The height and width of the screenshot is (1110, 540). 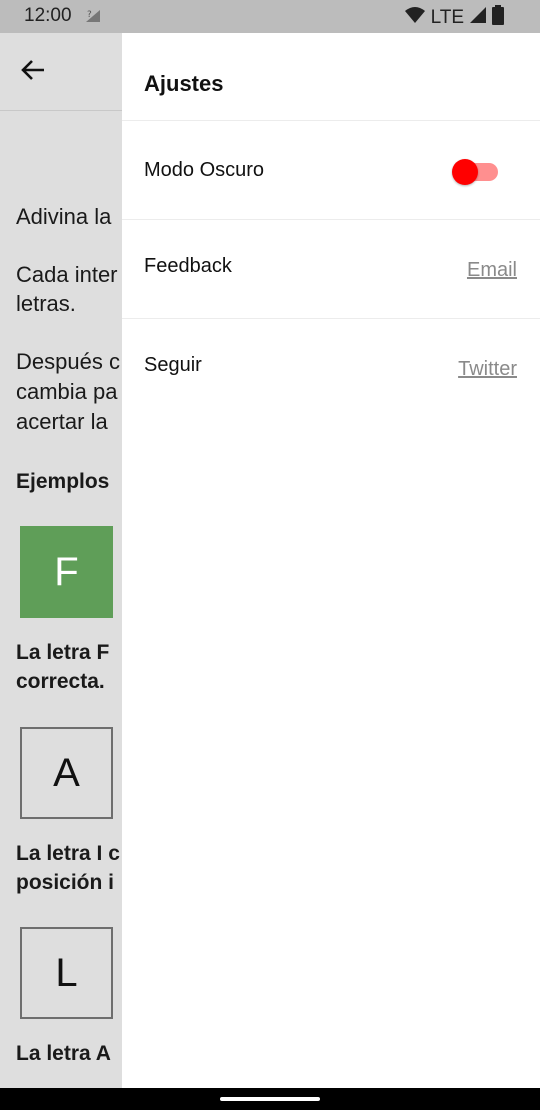 I want to click on status-icons: LTE, so click(x=454, y=18).